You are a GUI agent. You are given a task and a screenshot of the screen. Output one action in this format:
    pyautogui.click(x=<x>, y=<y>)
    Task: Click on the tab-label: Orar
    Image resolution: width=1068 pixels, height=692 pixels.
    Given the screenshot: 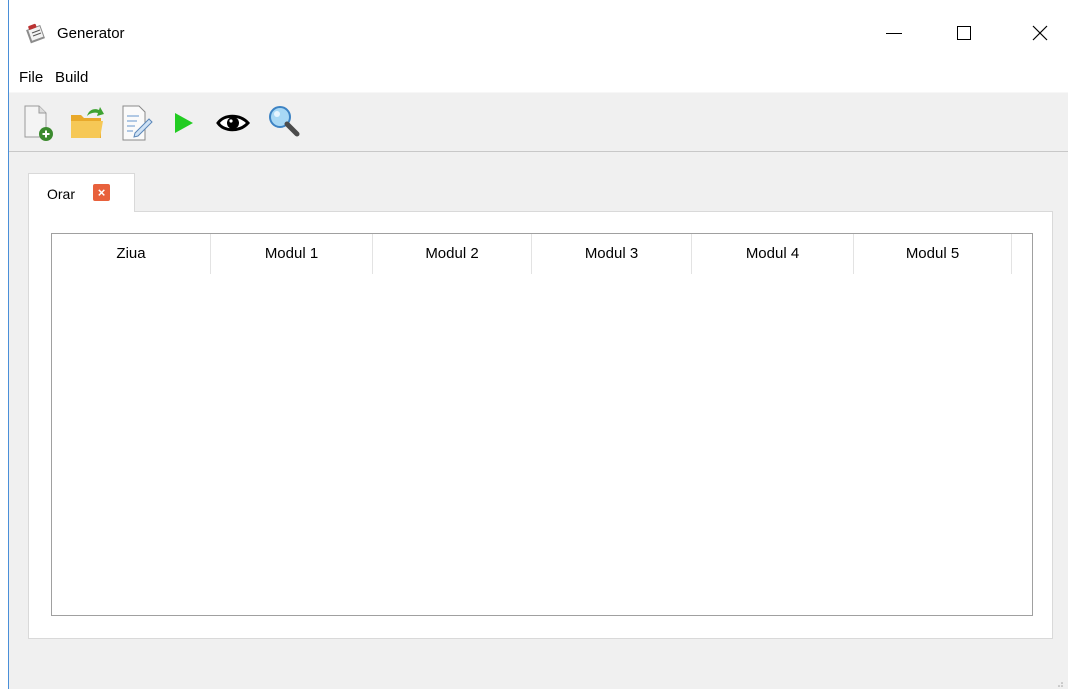 What is the action you would take?
    pyautogui.click(x=61, y=194)
    